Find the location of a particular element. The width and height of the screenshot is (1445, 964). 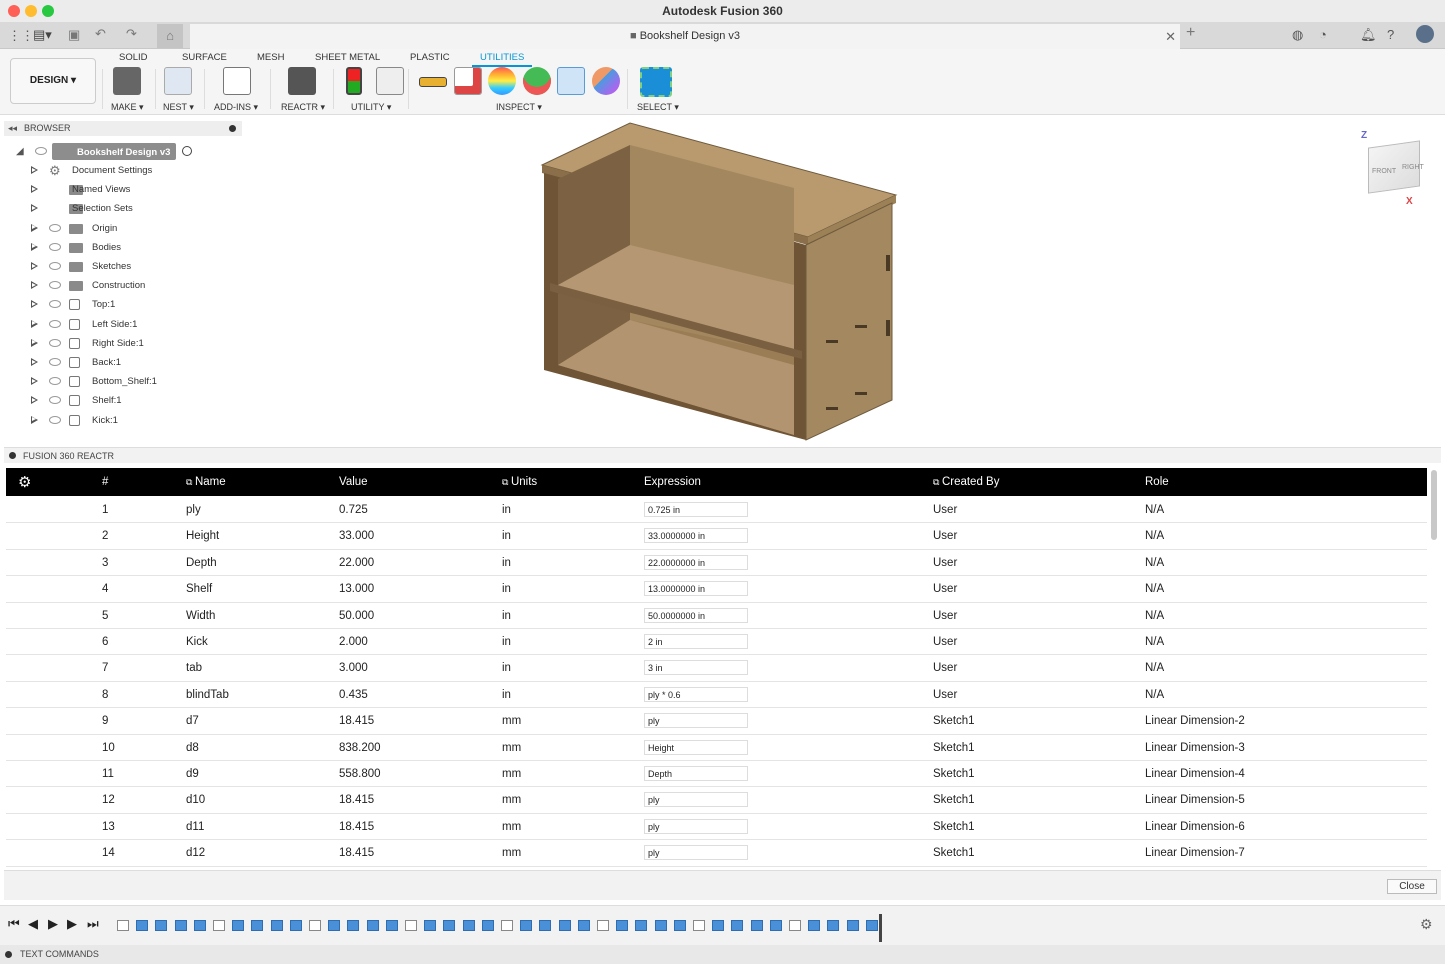

expression-input: 2 in is located at coordinates (696, 641).